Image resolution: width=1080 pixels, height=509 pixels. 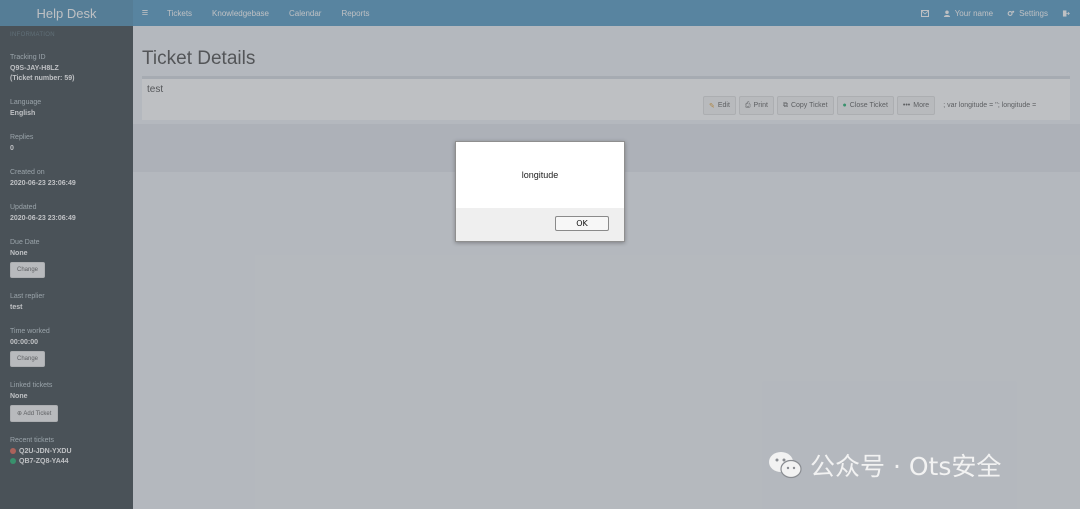 What do you see at coordinates (540, 224) in the screenshot?
I see `alert-footer: OK` at bounding box center [540, 224].